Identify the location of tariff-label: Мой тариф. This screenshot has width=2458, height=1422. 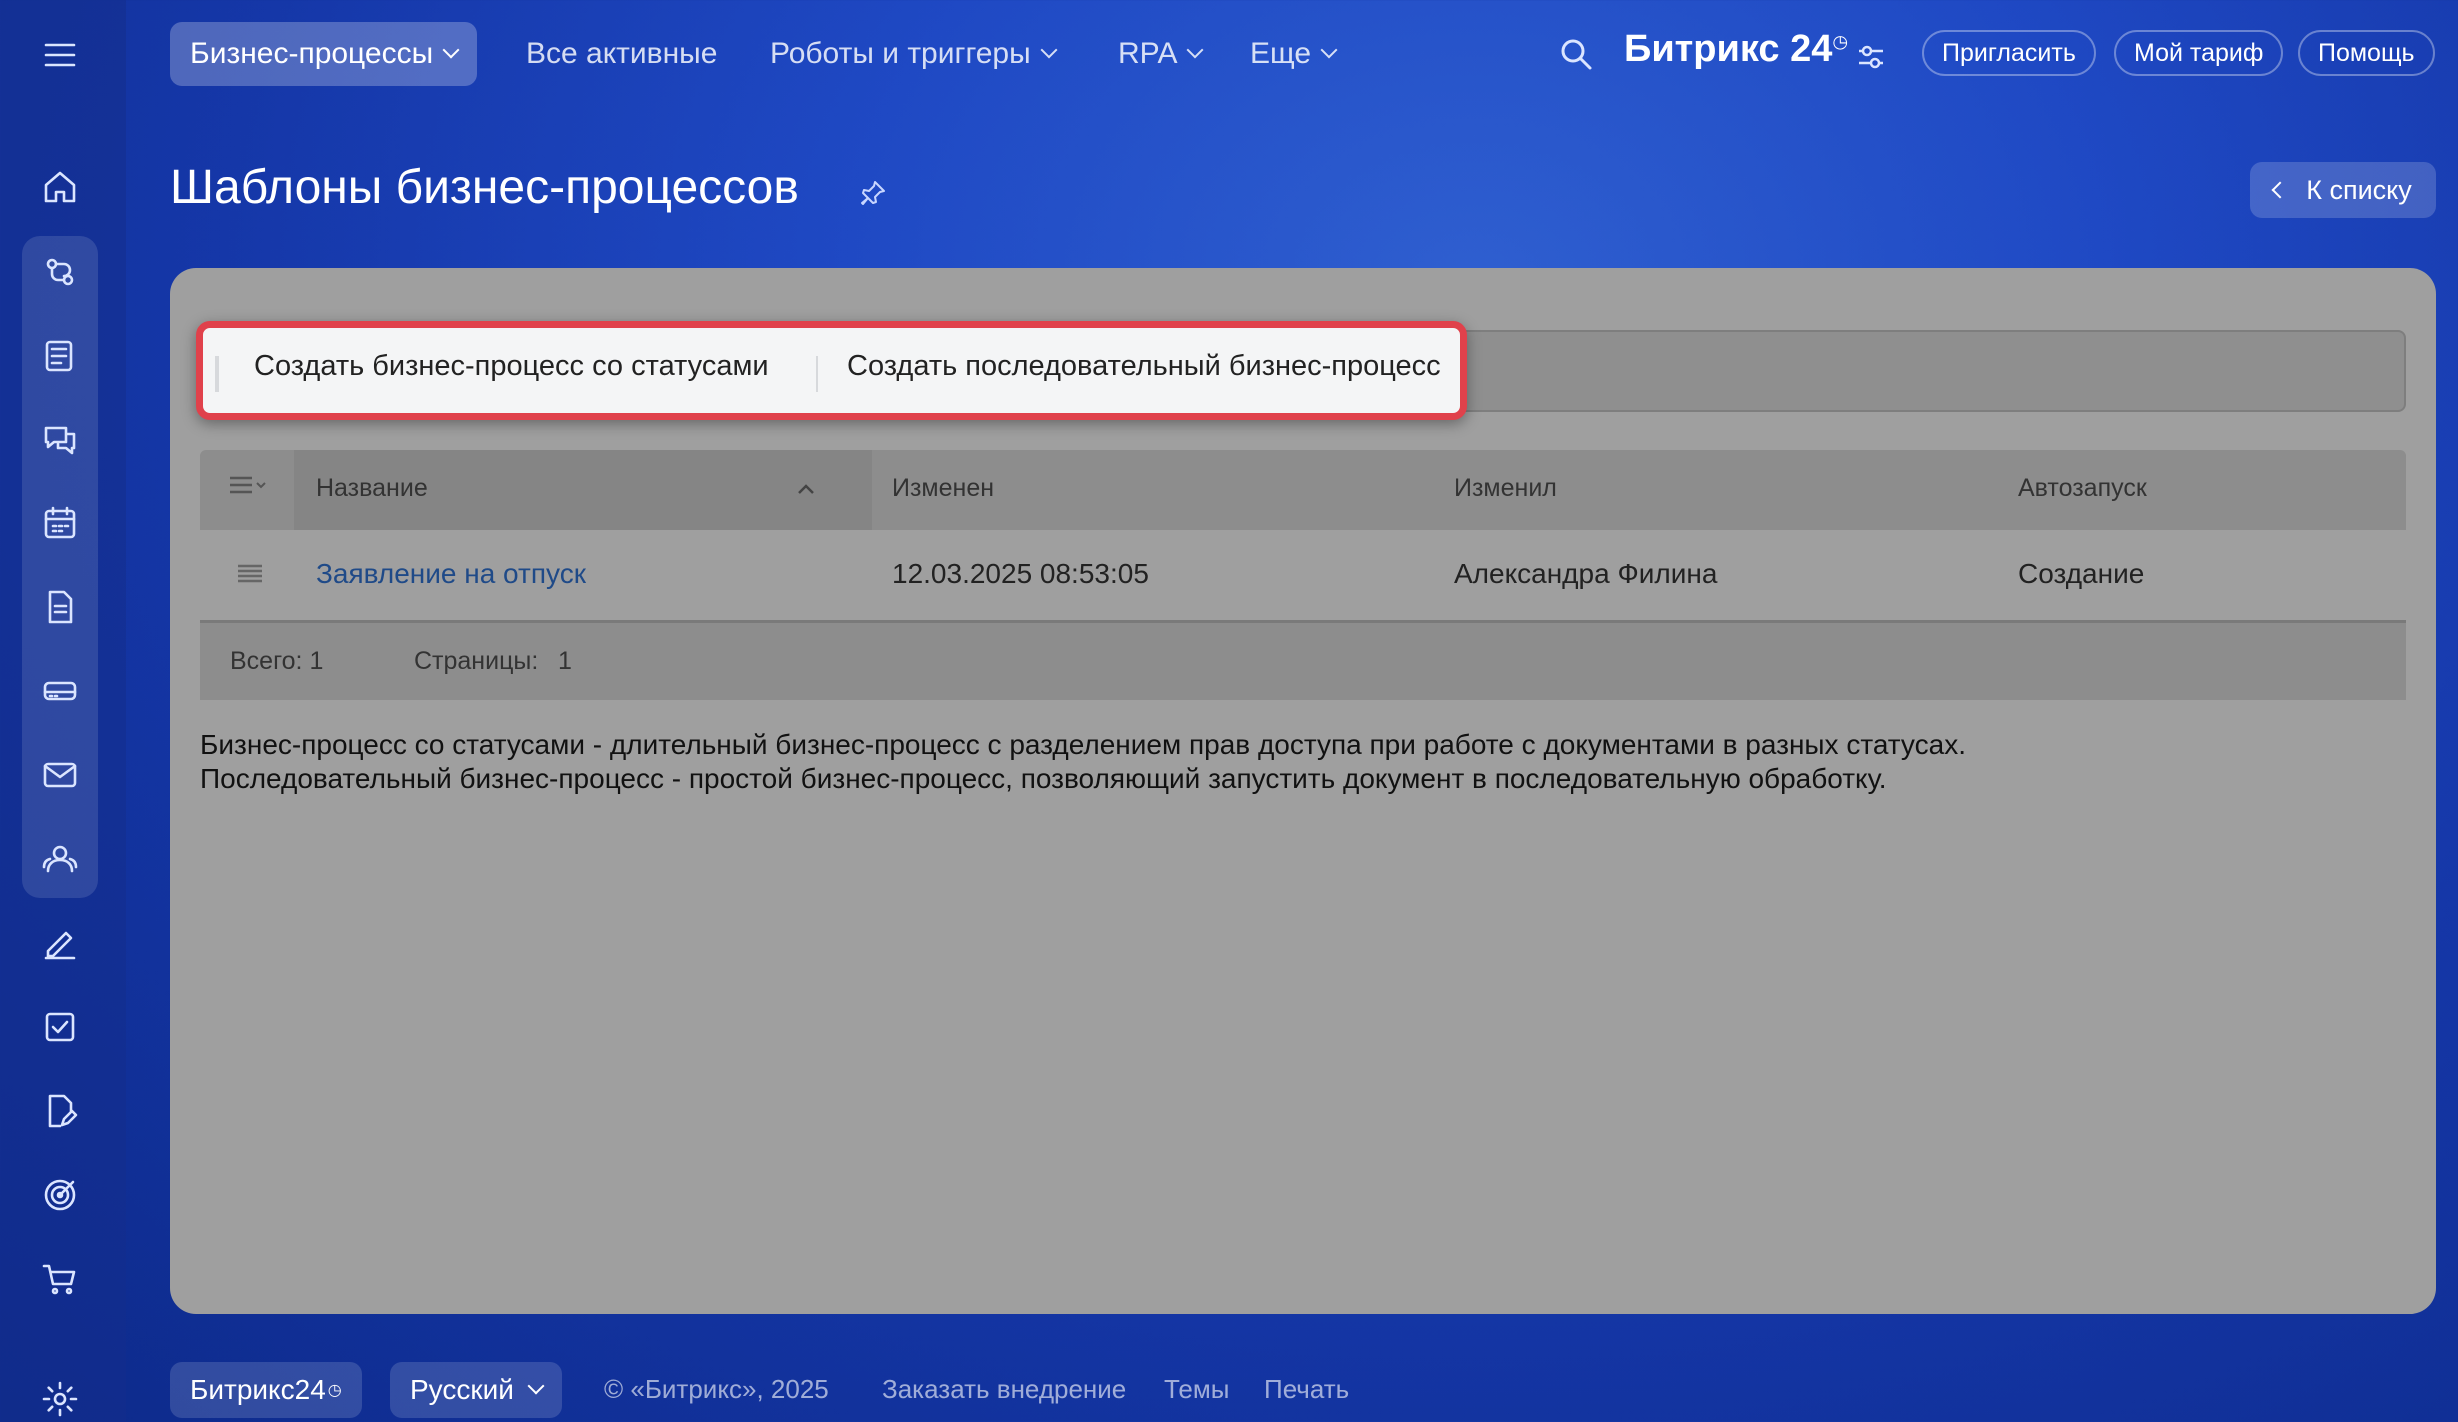
(2199, 52).